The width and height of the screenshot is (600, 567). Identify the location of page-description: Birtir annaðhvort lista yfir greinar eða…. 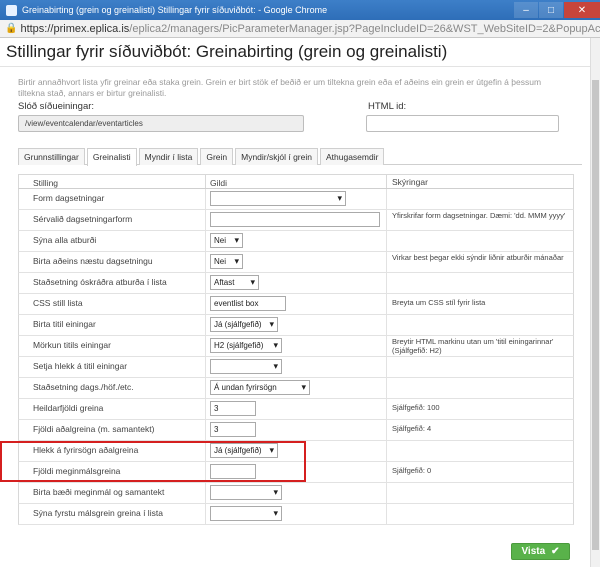
(280, 87).